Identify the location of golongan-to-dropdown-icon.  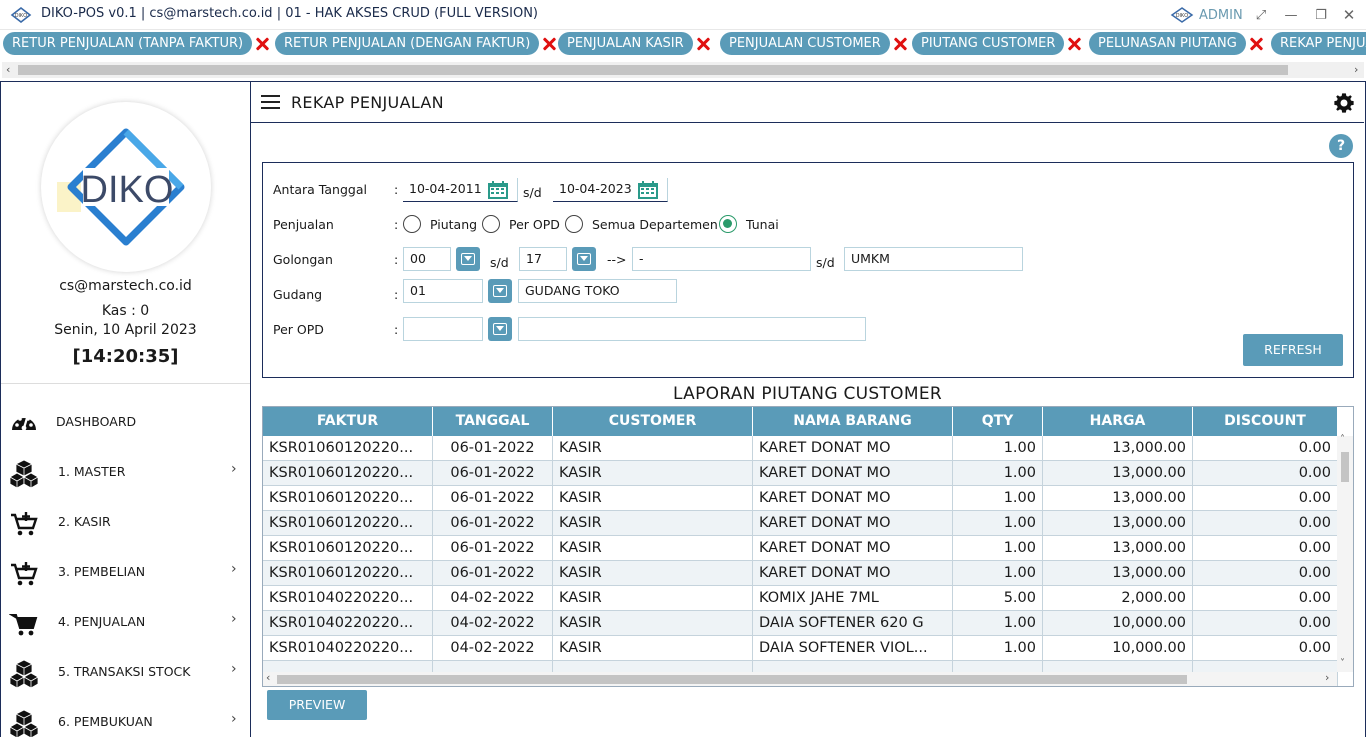
(584, 259).